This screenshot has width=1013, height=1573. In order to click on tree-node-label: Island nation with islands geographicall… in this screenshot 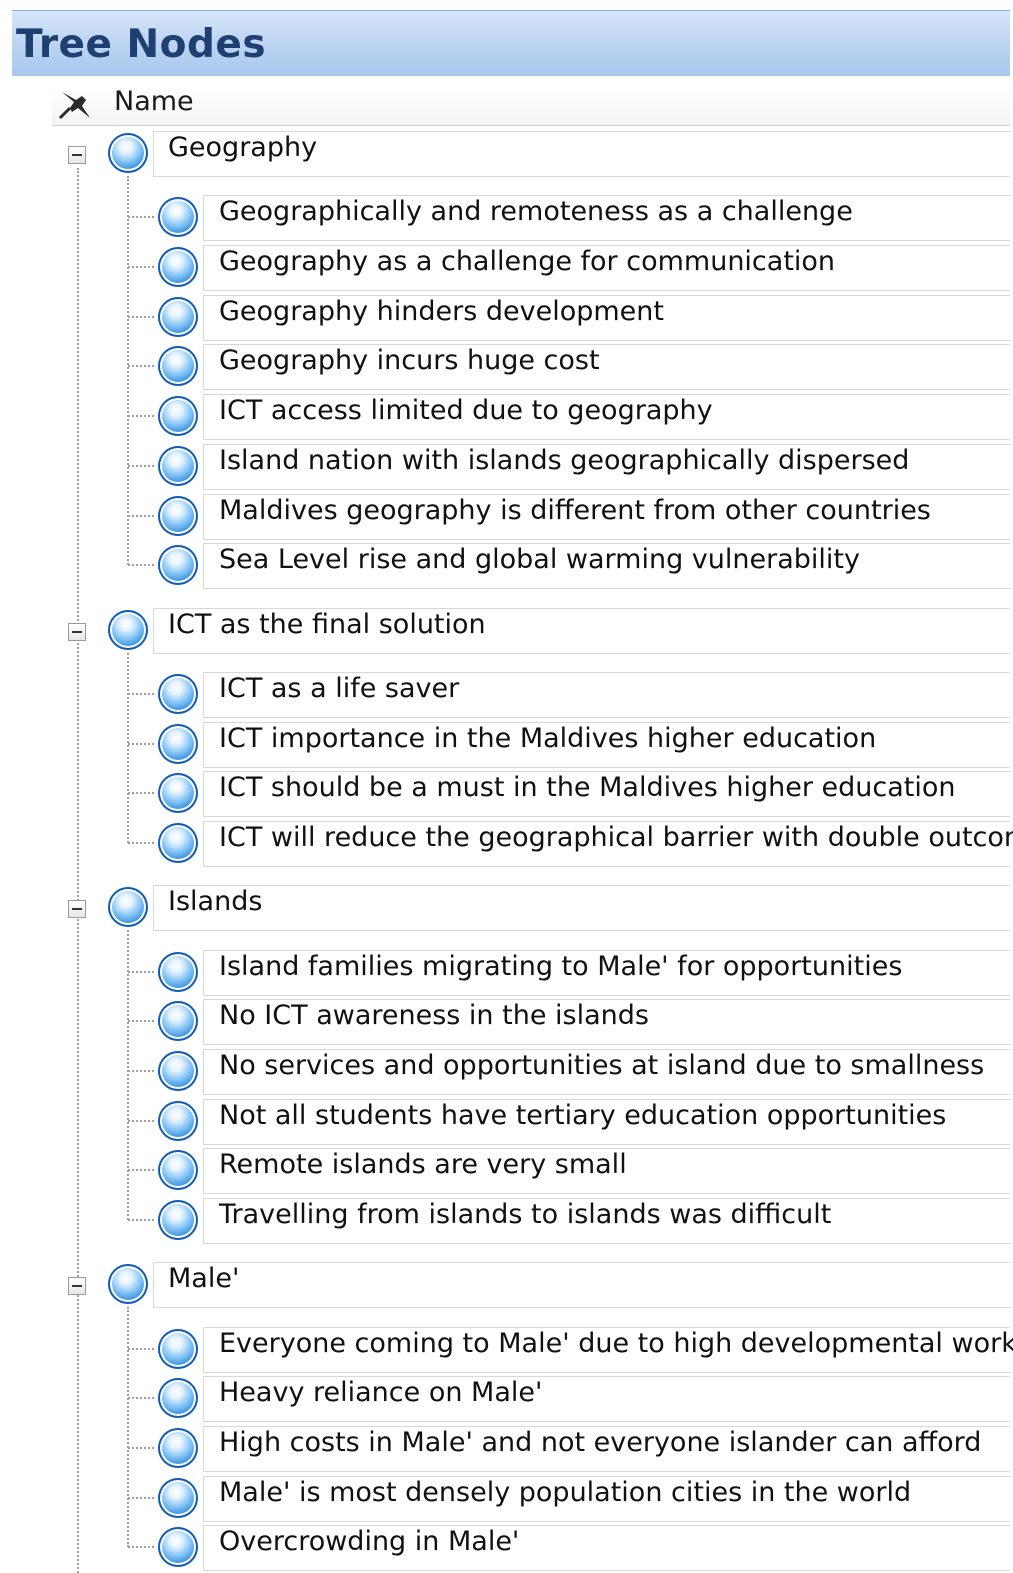, I will do `click(564, 460)`.